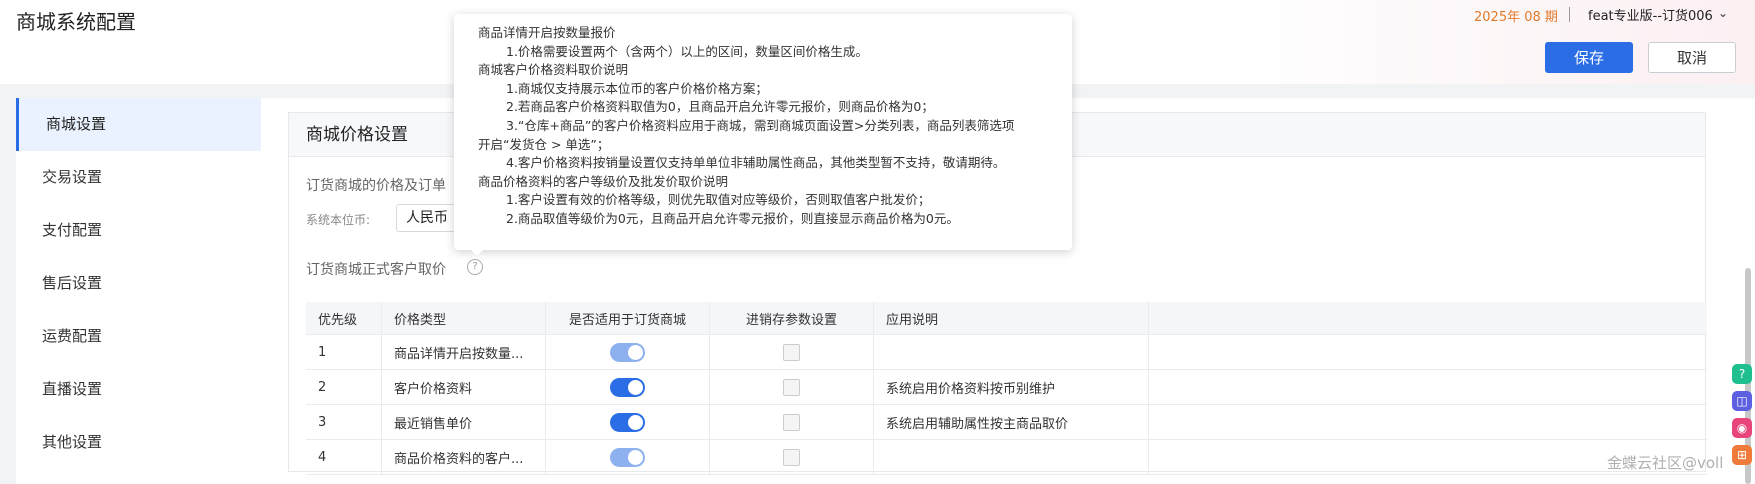 The height and width of the screenshot is (484, 1755). What do you see at coordinates (344, 457) in the screenshot?
I see `priority-cell: 4` at bounding box center [344, 457].